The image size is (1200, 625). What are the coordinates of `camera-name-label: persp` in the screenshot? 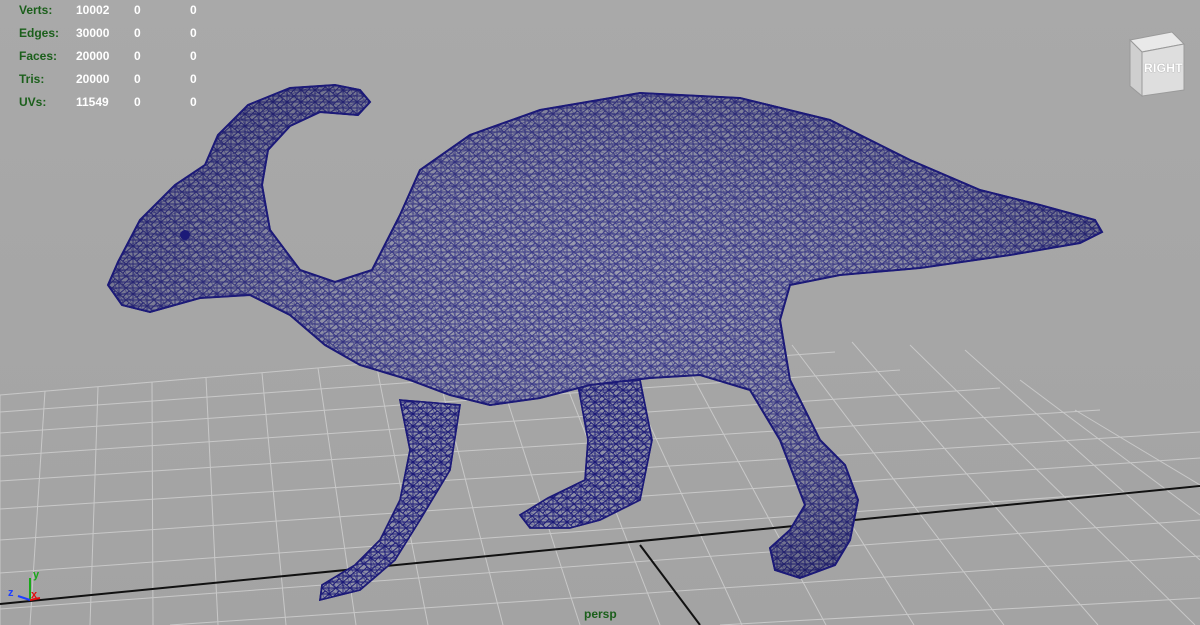 It's located at (600, 614).